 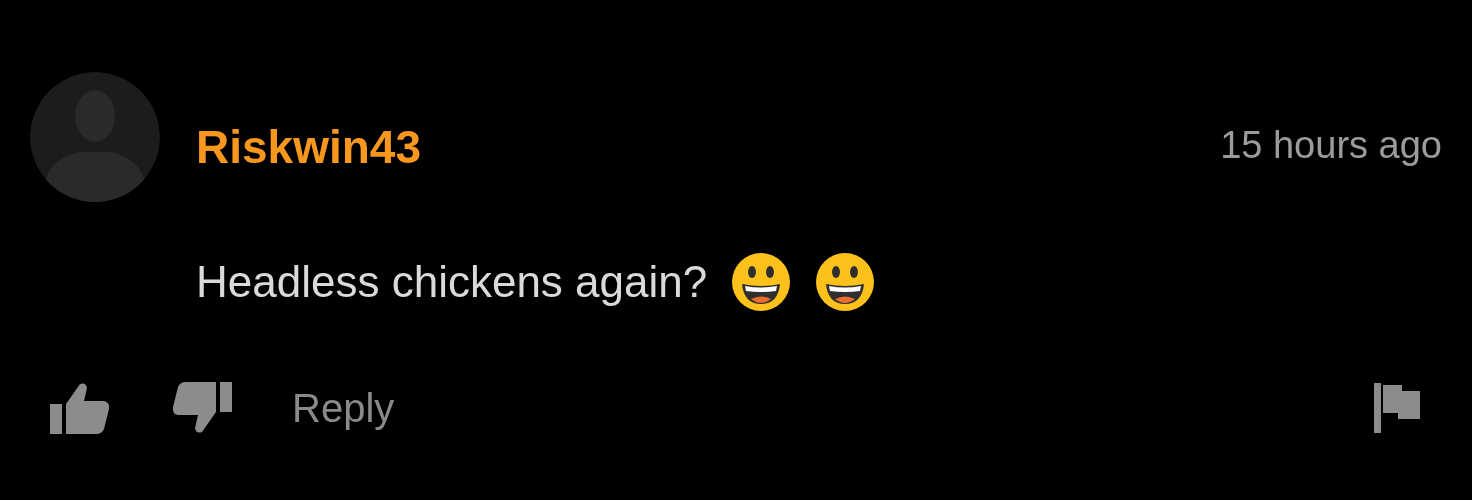 I want to click on flag-icon, so click(x=1397, y=408).